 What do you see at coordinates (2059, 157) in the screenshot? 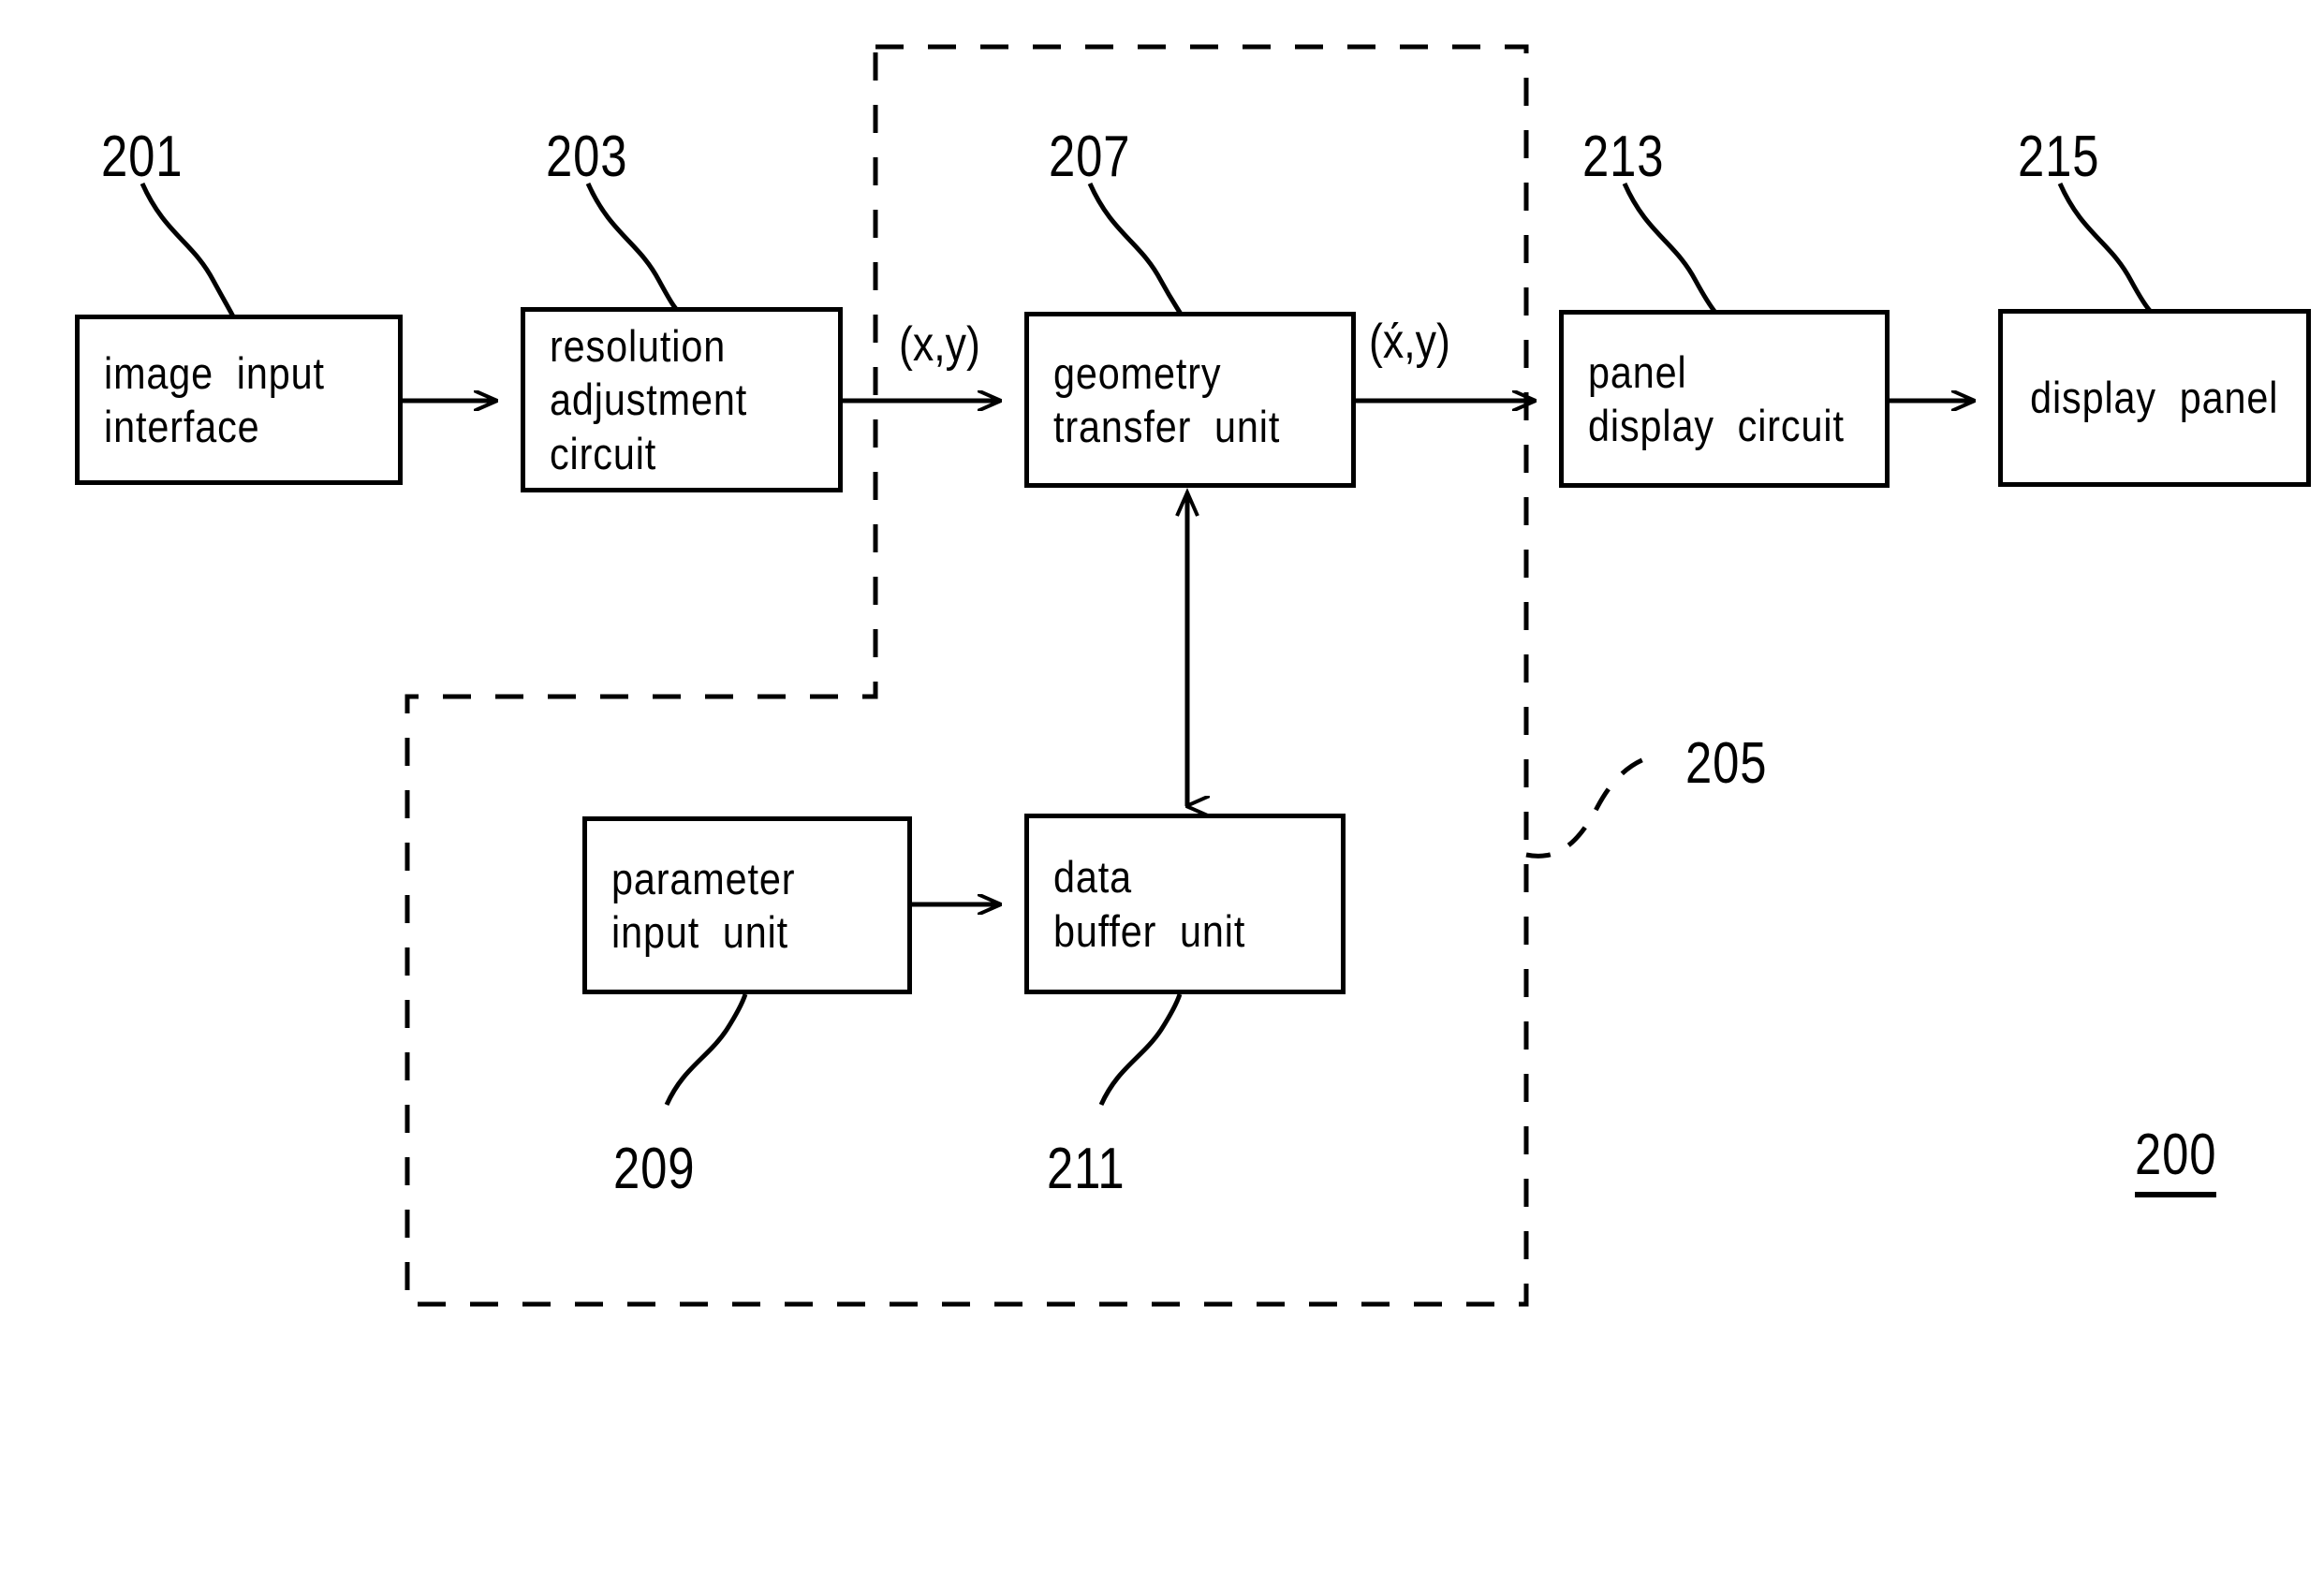
I see `reference-numeral-215: 215` at bounding box center [2059, 157].